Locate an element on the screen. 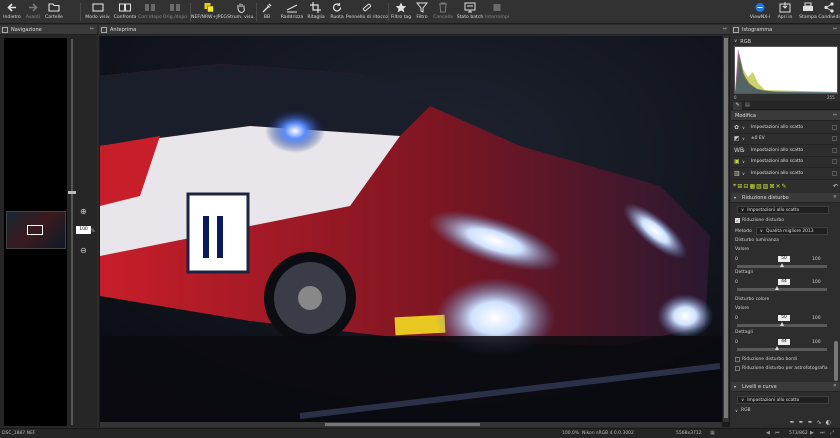  fullscreen-icon: ⤢ is located at coordinates (832, 433).